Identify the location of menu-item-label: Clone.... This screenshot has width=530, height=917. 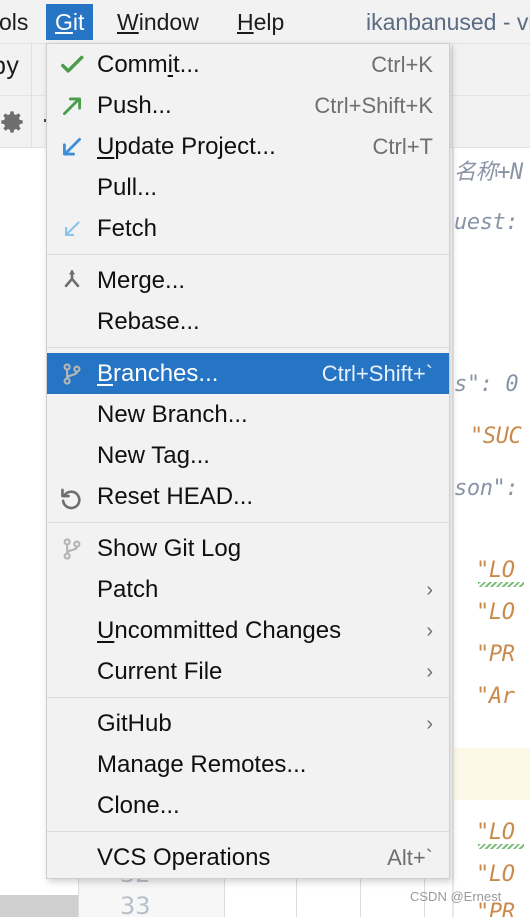
(138, 805).